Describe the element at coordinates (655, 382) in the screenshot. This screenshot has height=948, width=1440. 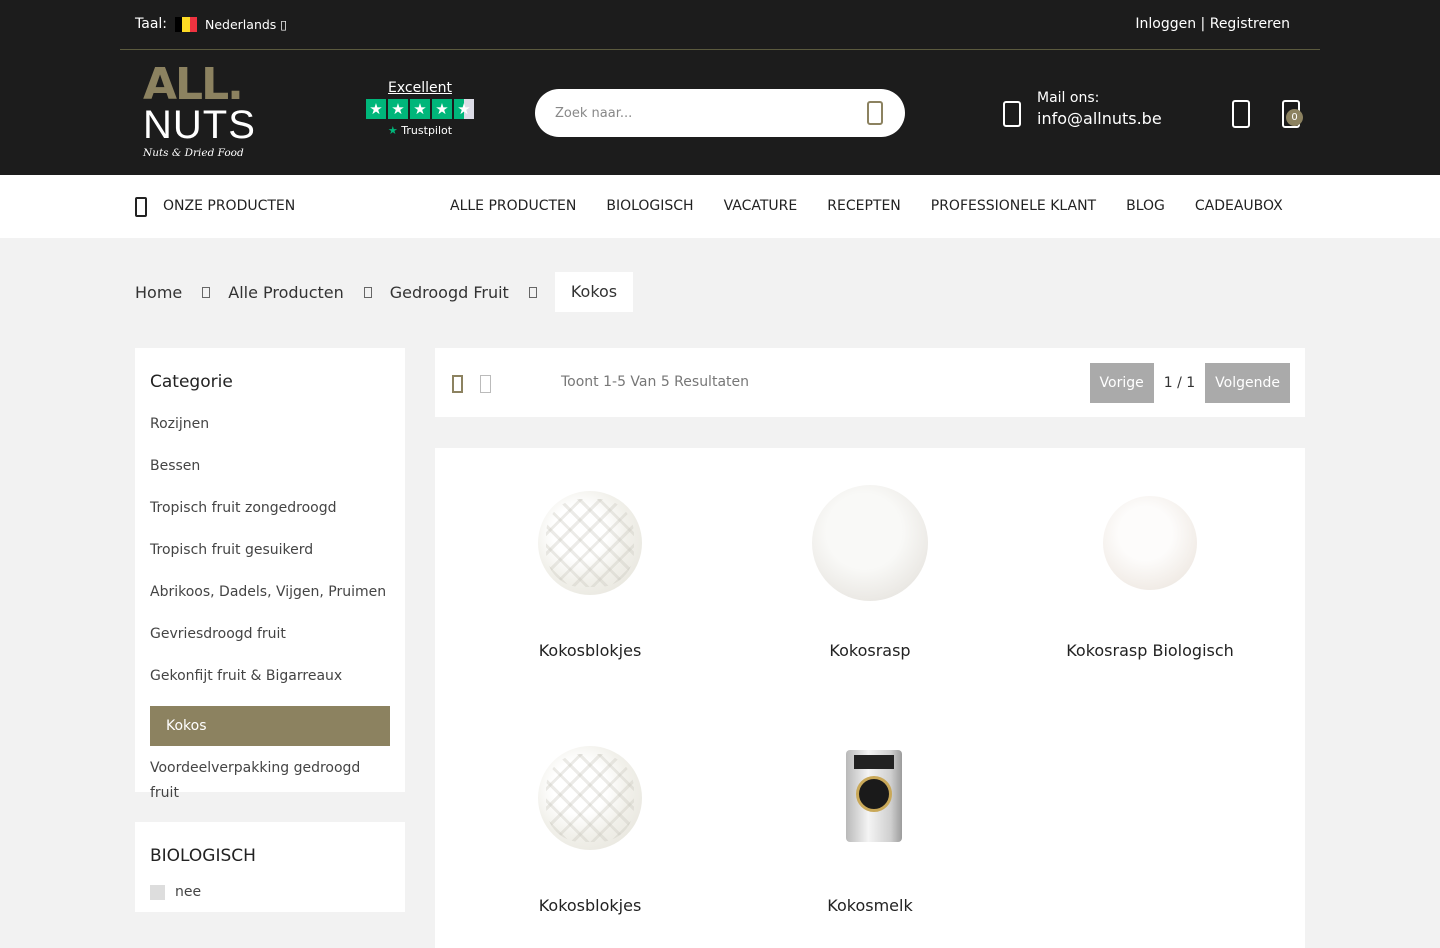
I see `results-count: Toont 1-5 Van 5 Resultaten` at that location.